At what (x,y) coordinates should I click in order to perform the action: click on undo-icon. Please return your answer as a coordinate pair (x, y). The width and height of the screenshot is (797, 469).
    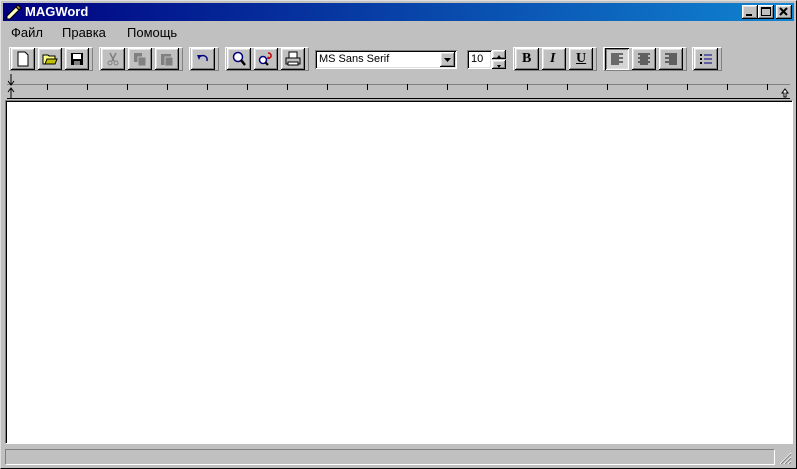
    Looking at the image, I should click on (202, 58).